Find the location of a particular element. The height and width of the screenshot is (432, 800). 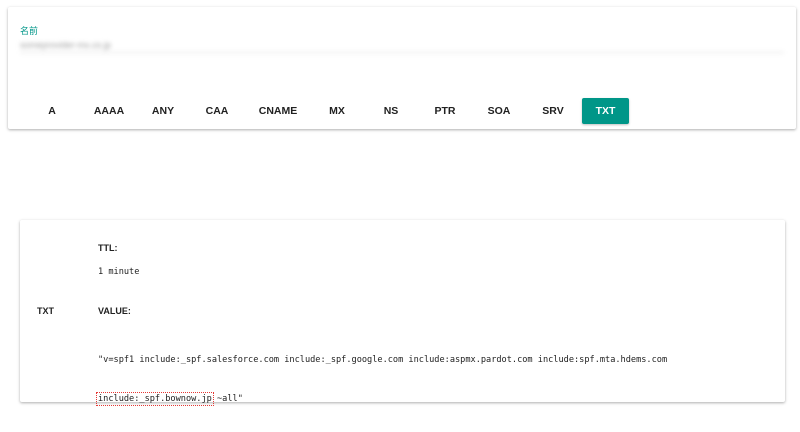

type-button-srv: SRV is located at coordinates (553, 111).